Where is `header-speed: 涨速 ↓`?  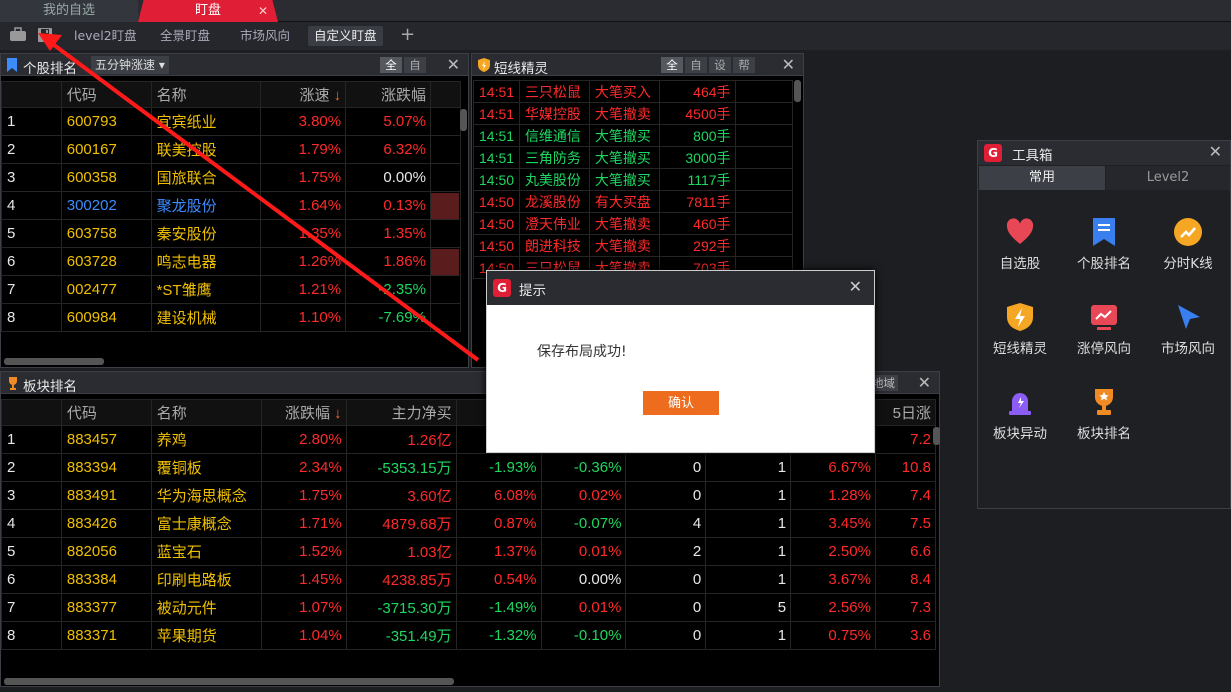
header-speed: 涨速 ↓ is located at coordinates (303, 94).